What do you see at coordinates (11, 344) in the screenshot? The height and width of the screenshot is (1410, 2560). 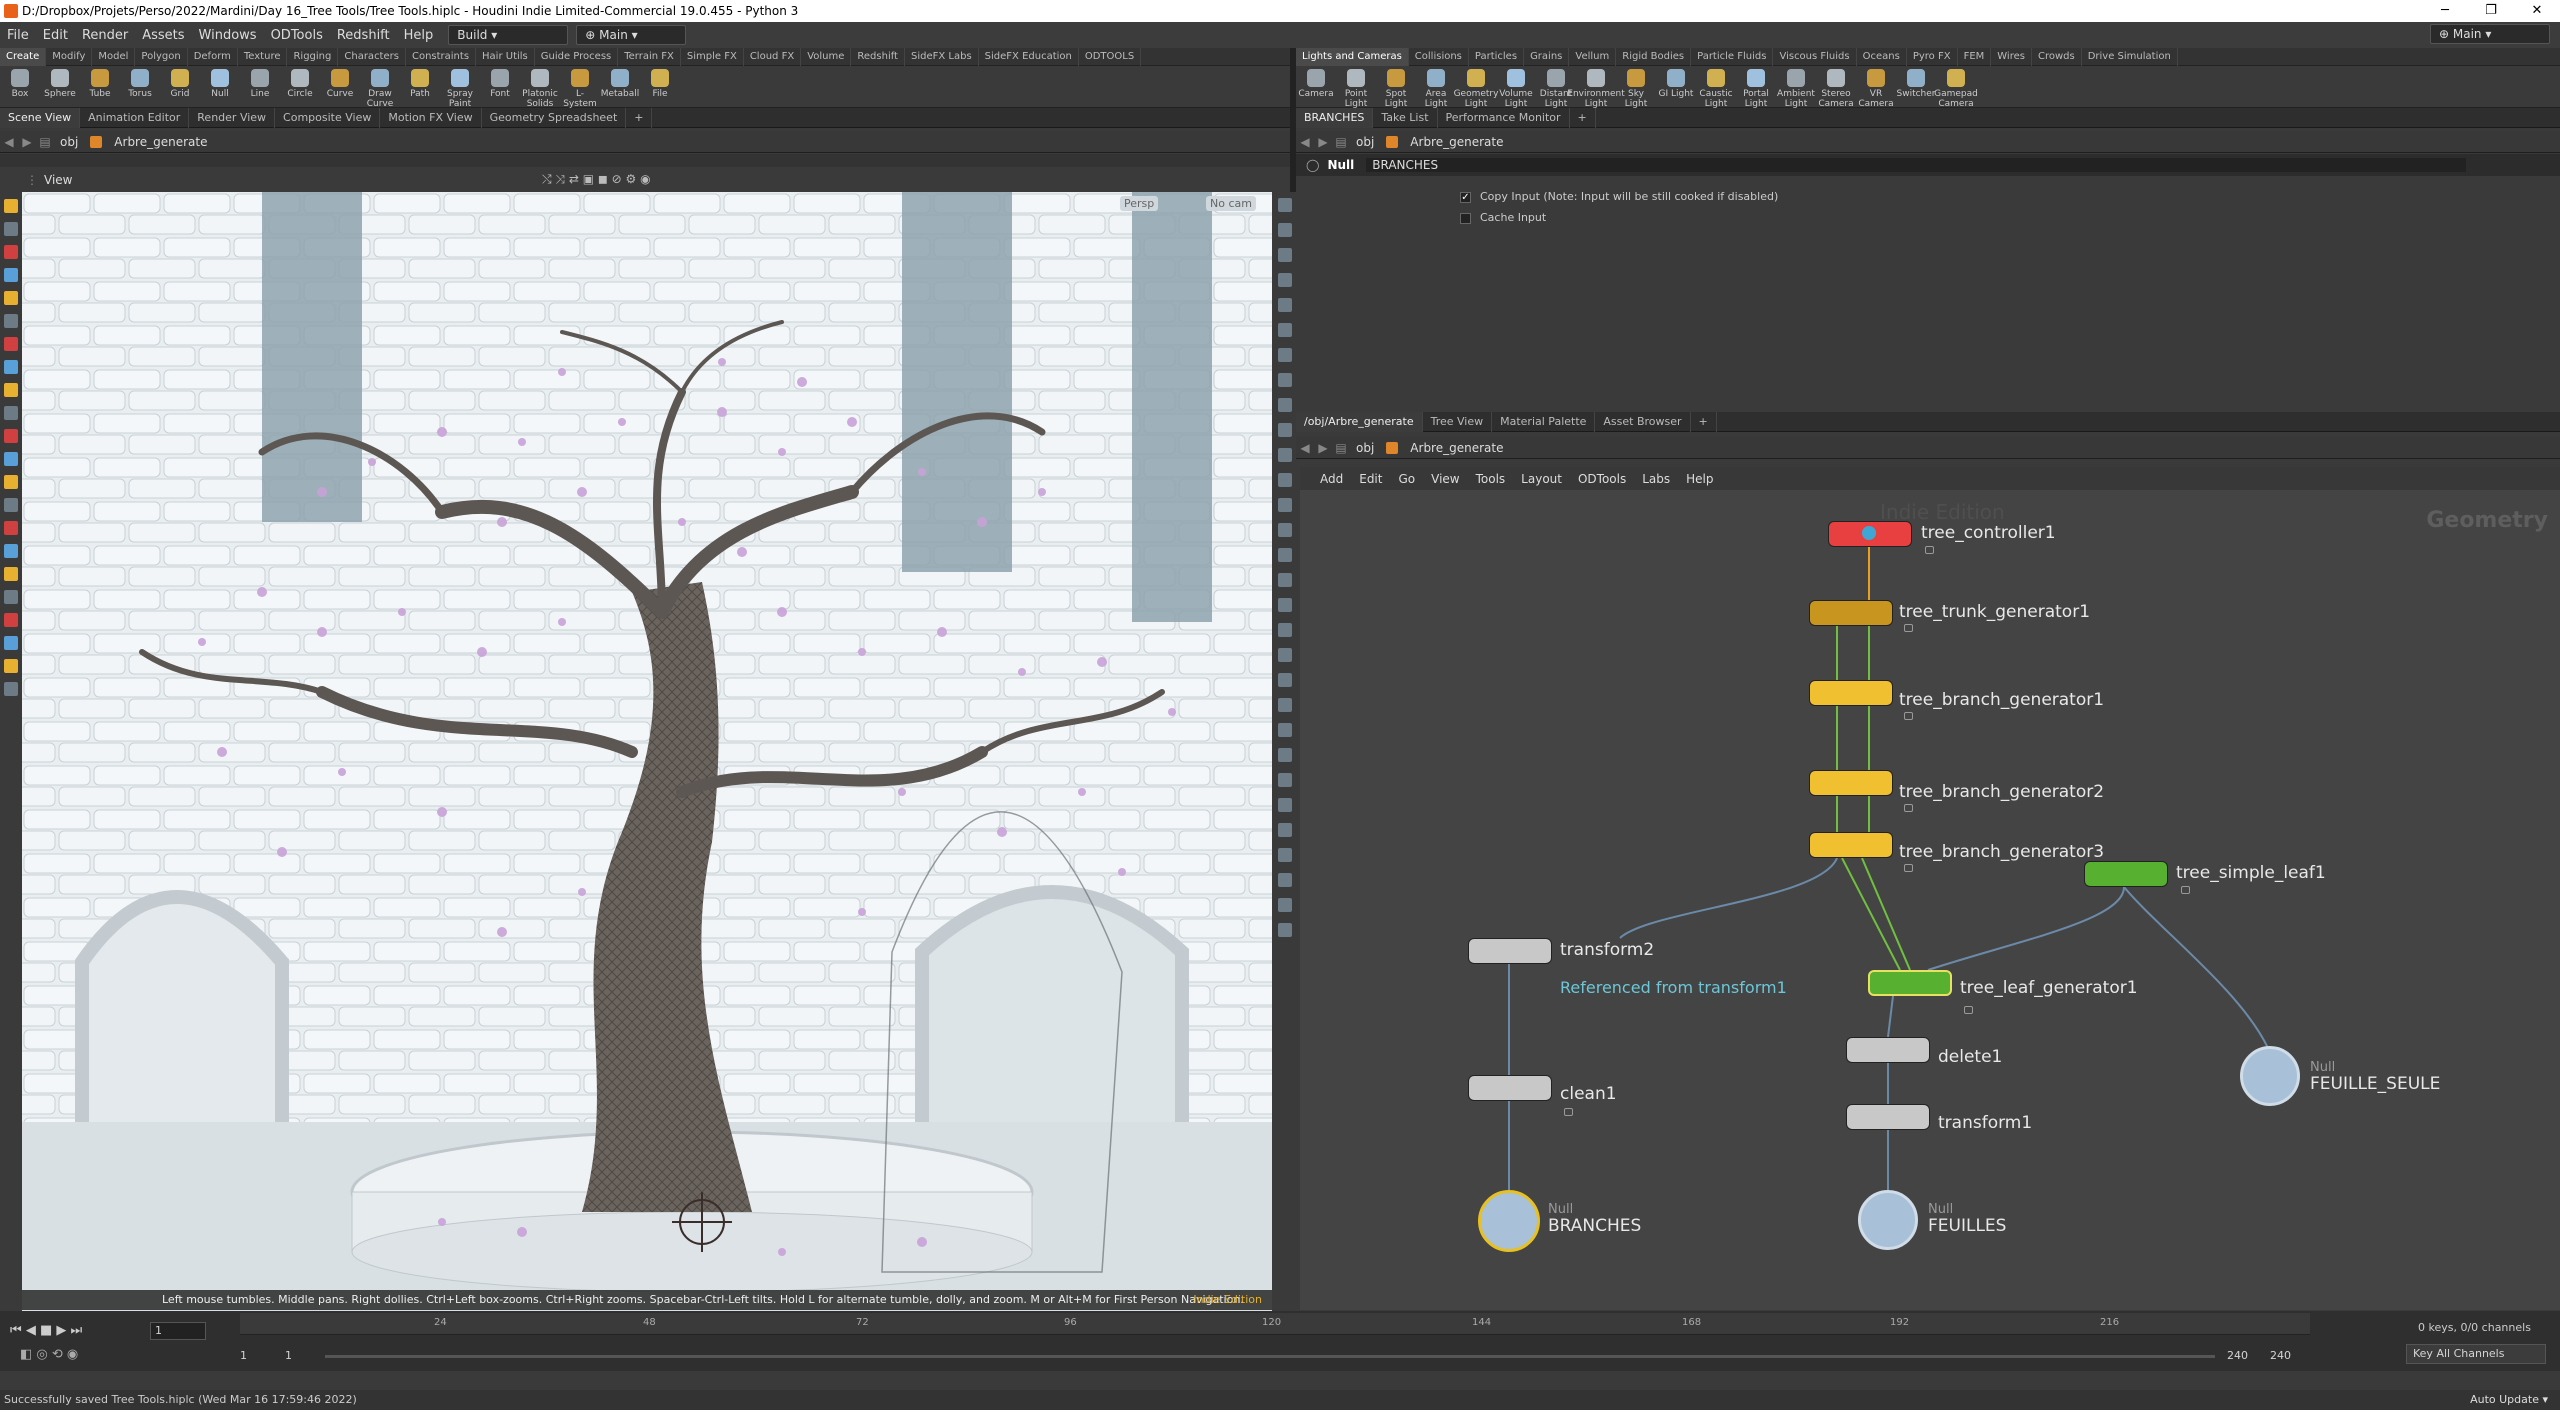 I see `scale-tool-icon` at bounding box center [11, 344].